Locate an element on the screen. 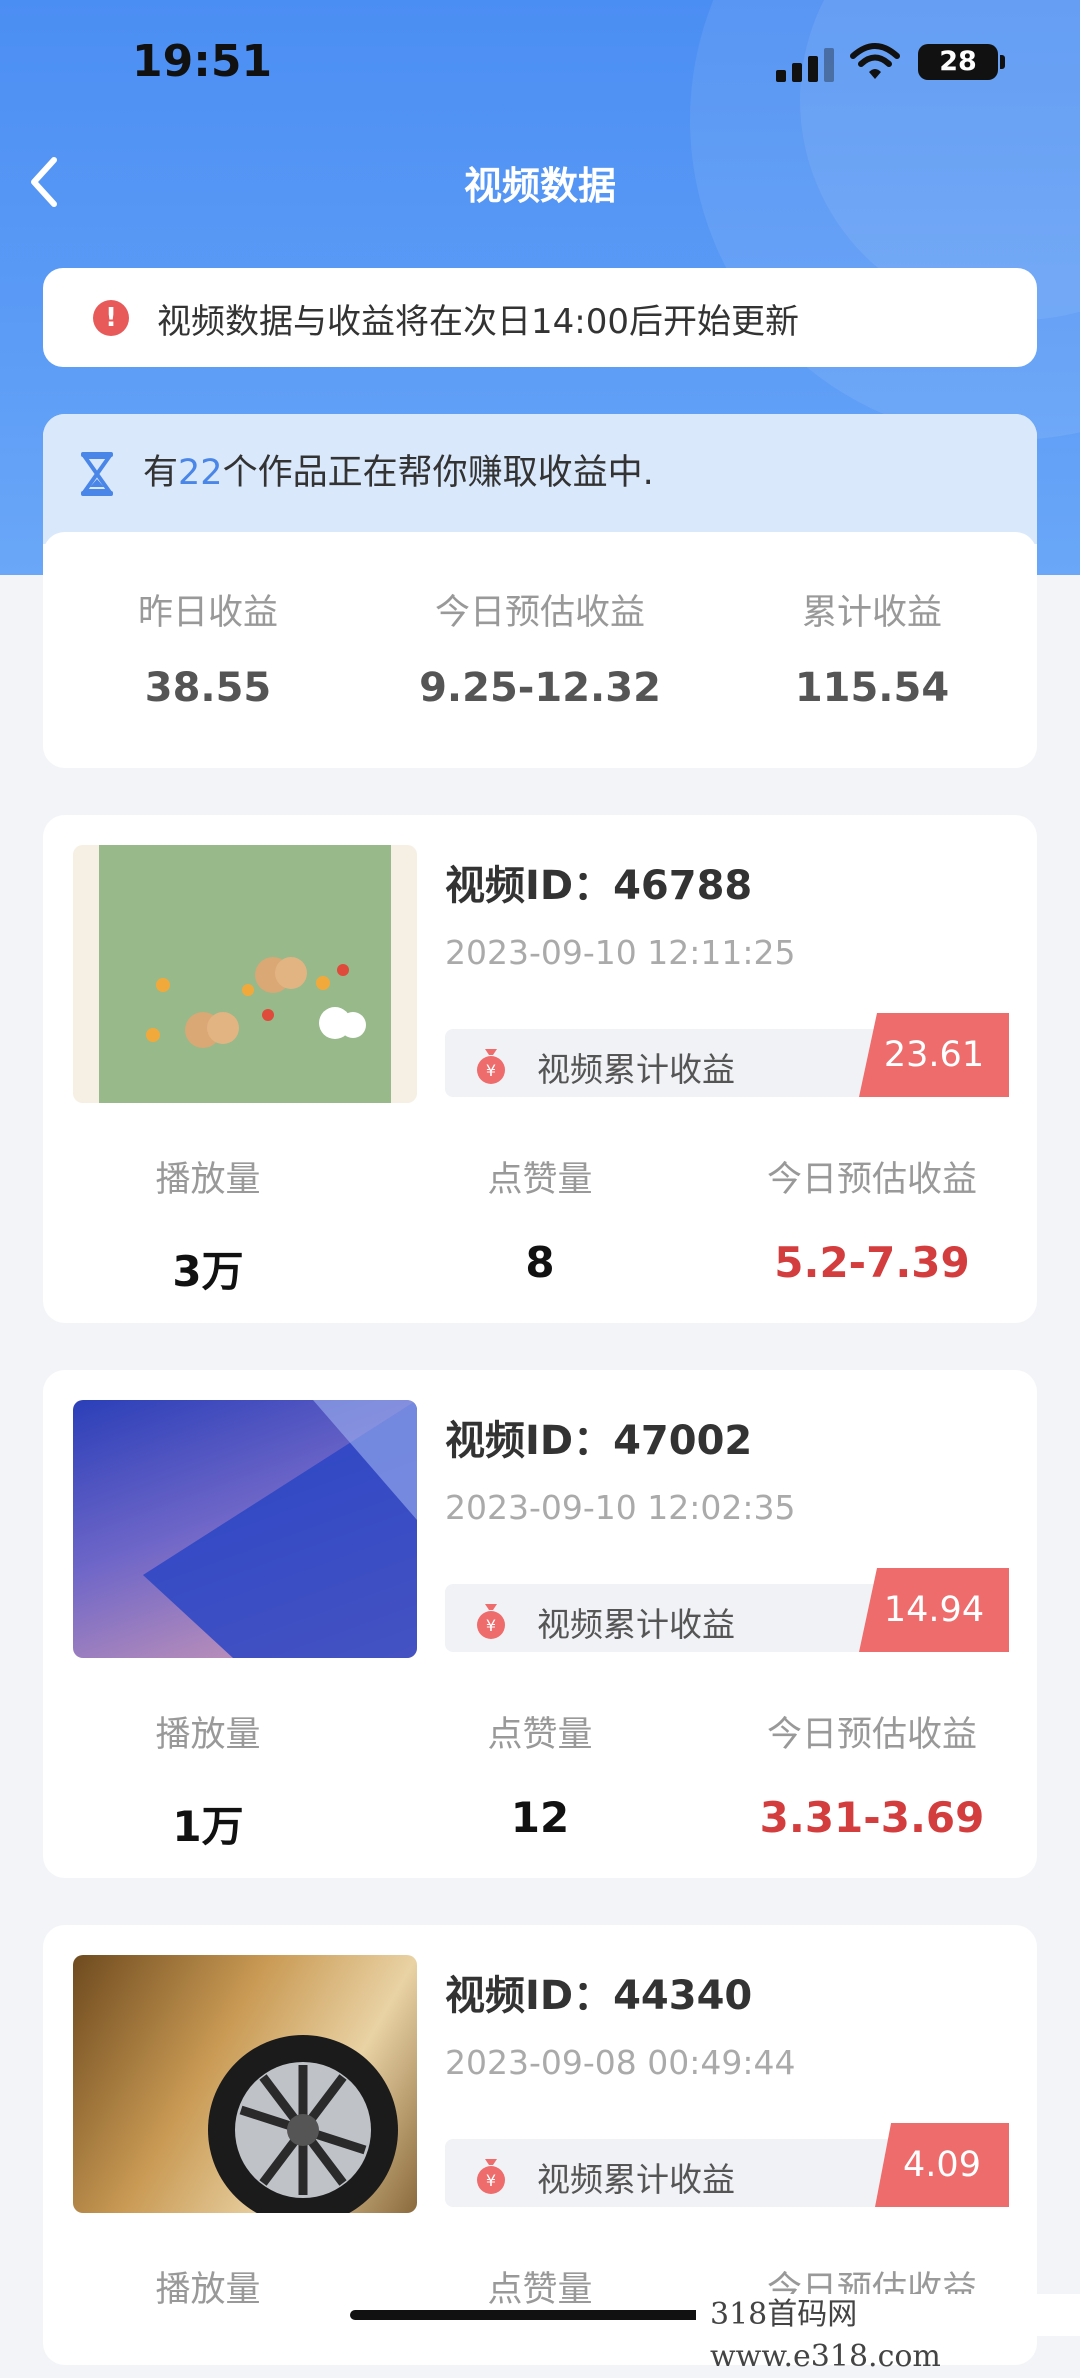 This screenshot has height=2378, width=1080. works-earning-text: 有22个作品正在帮你赚取收益中. is located at coordinates (398, 469).